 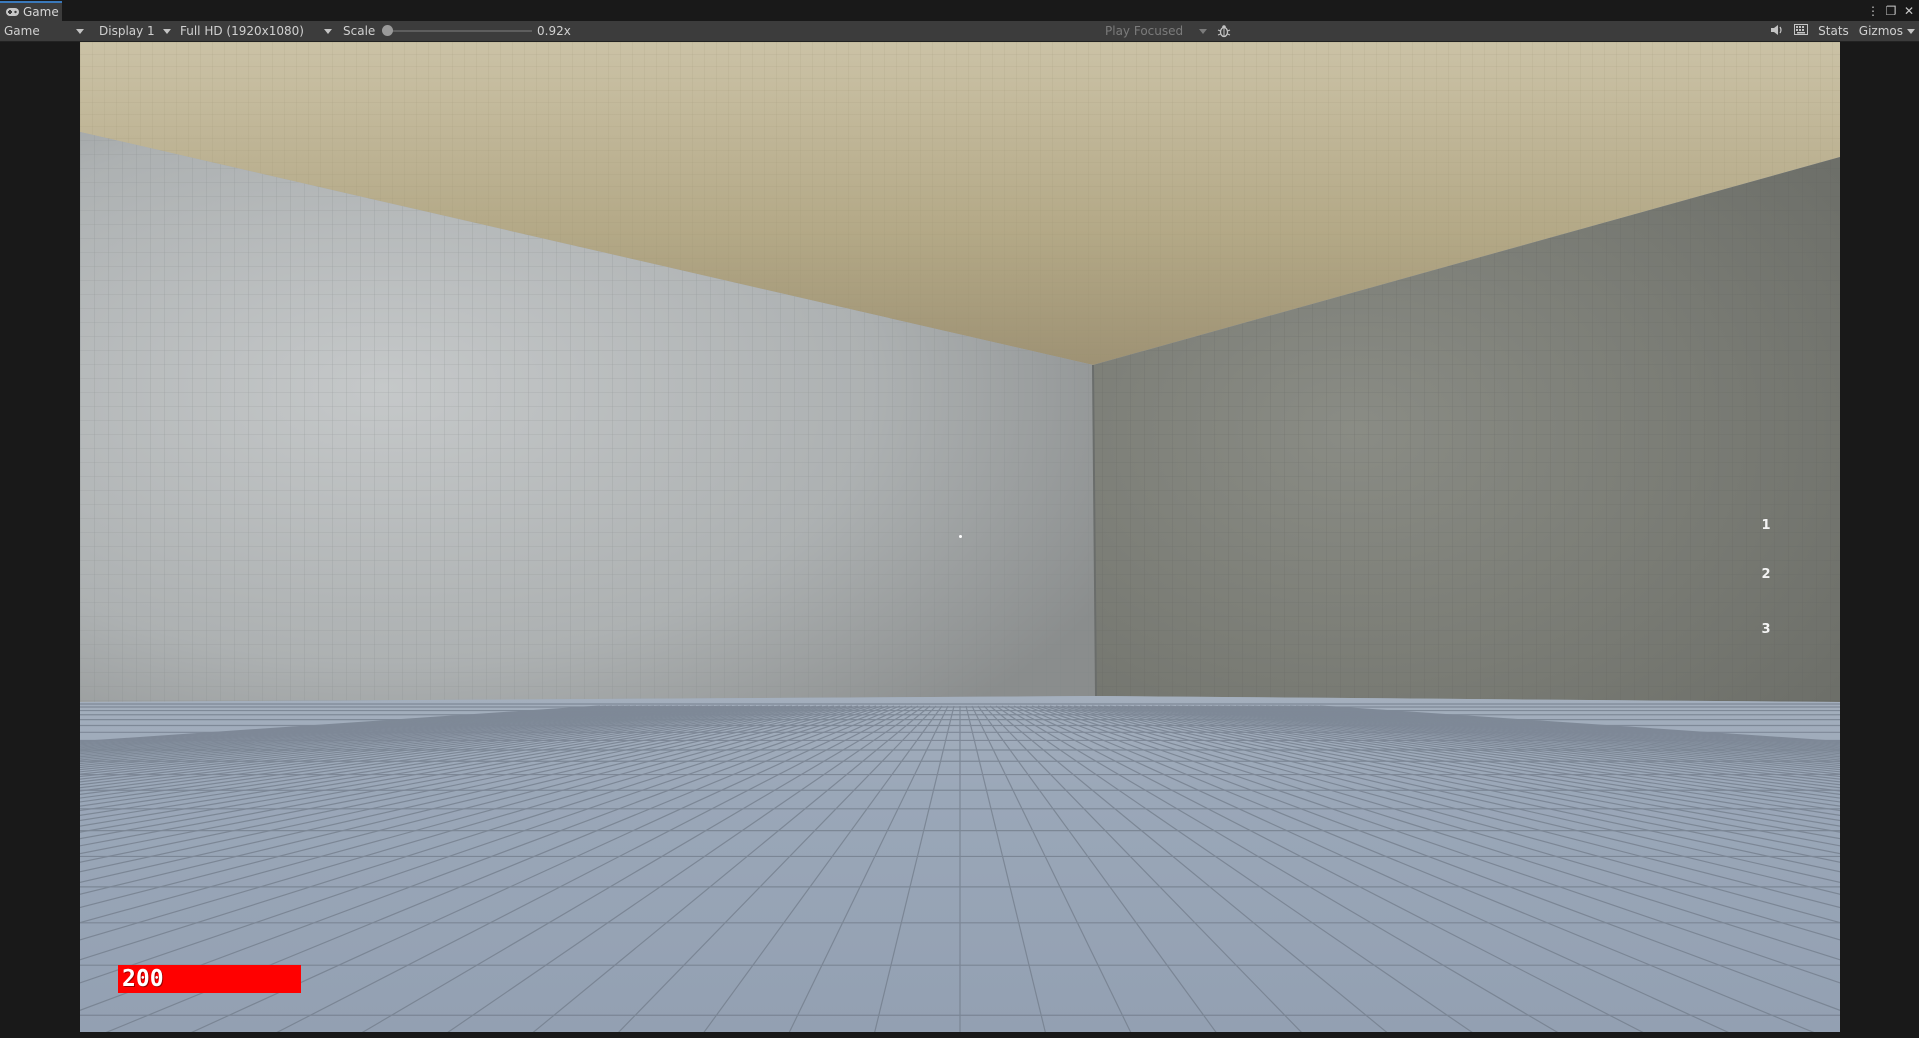 I want to click on gizmos-dropdown: Gizmos, so click(x=1887, y=31).